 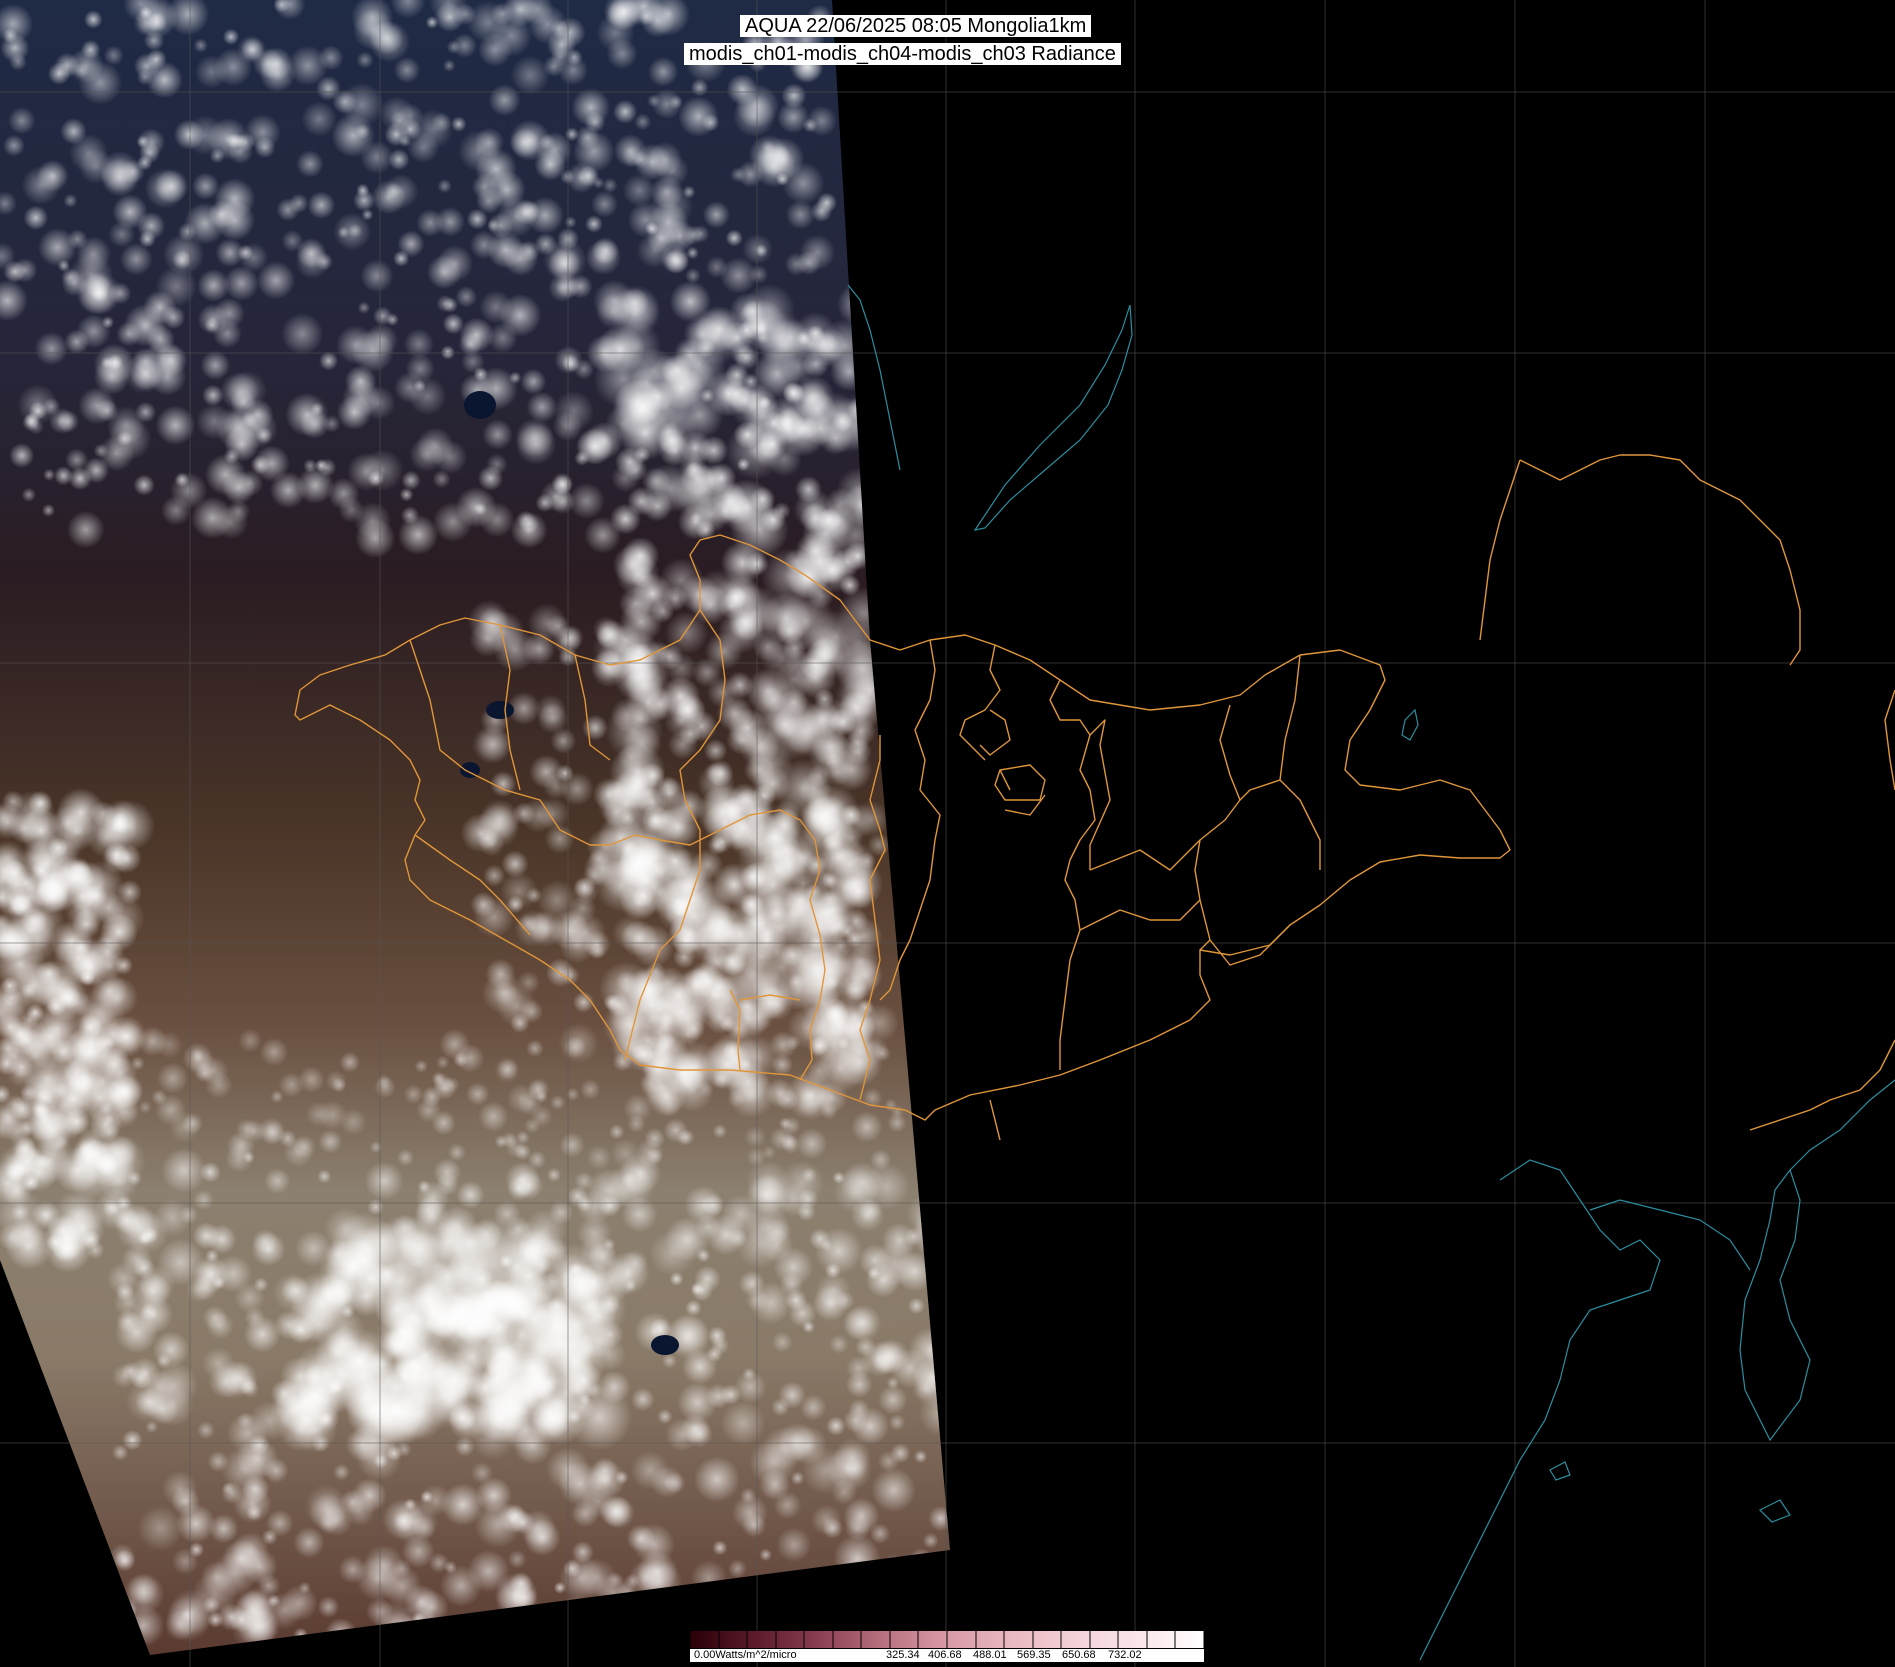 I want to click on colorbar-ticks, so click(x=947, y=1639).